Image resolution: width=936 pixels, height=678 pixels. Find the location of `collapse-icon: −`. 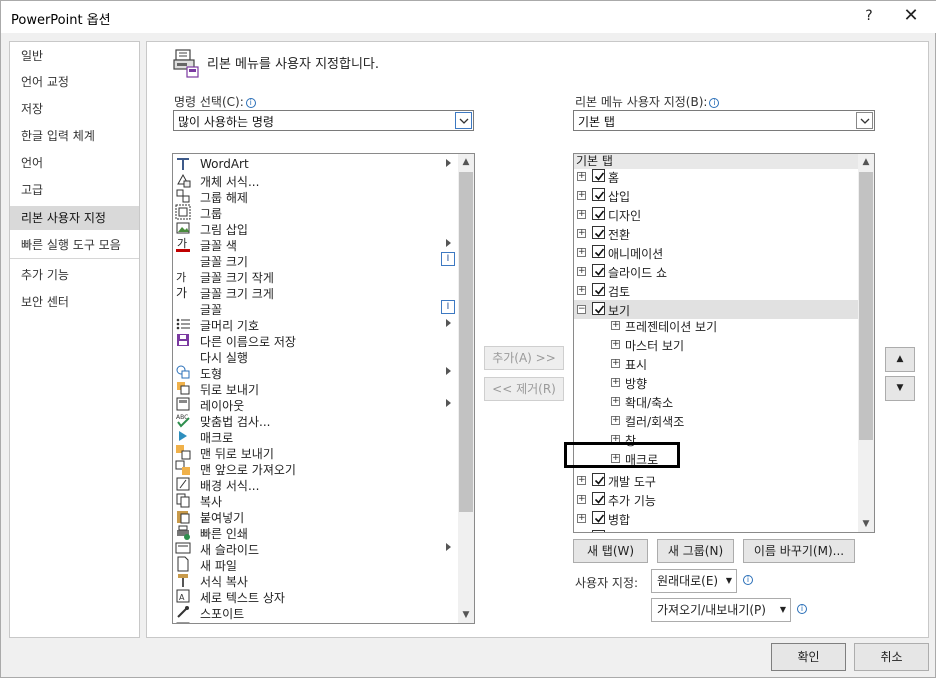

collapse-icon: − is located at coordinates (581, 309).